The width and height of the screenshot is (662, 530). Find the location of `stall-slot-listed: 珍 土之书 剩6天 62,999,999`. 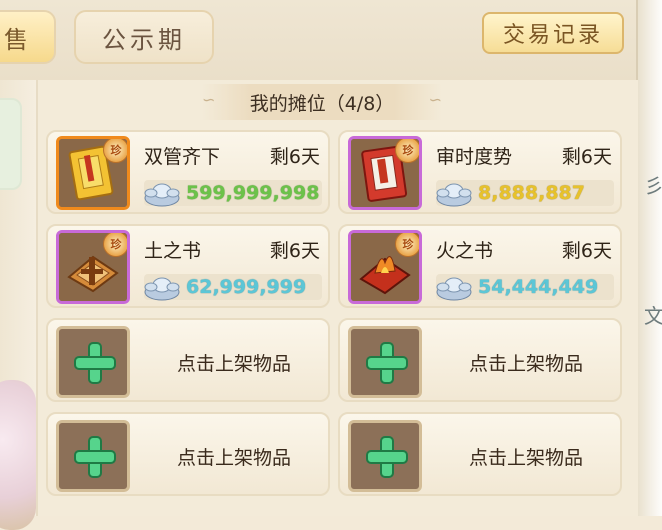

stall-slot-listed: 珍 土之书 剩6天 62,999,999 is located at coordinates (188, 266).